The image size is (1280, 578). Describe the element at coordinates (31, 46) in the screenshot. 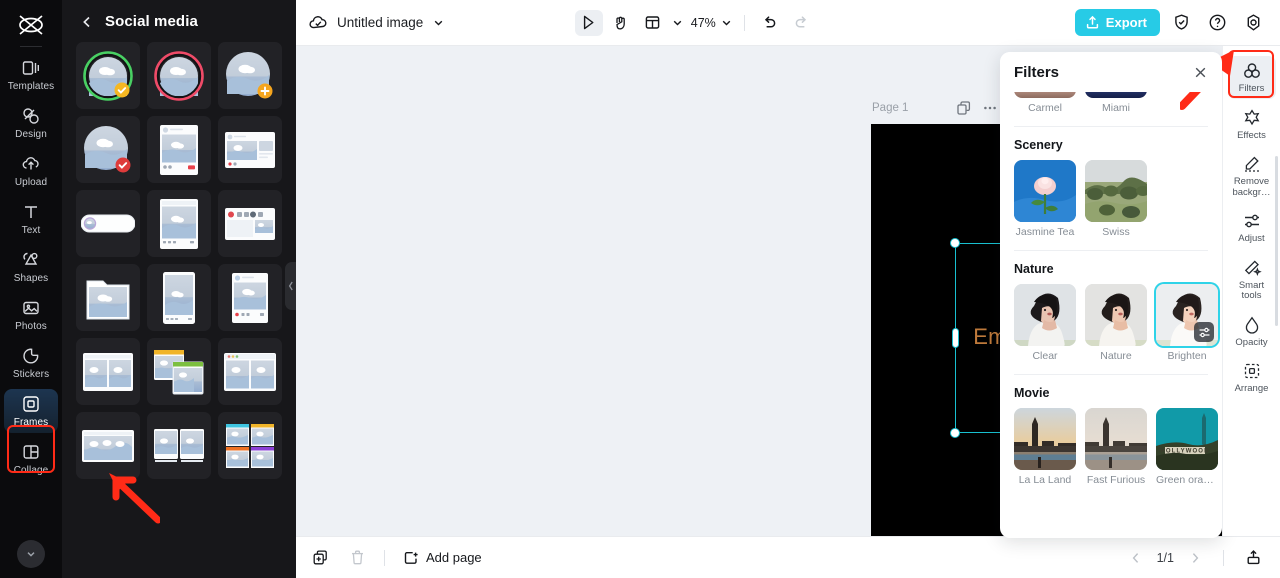

I see `rail-divider` at that location.